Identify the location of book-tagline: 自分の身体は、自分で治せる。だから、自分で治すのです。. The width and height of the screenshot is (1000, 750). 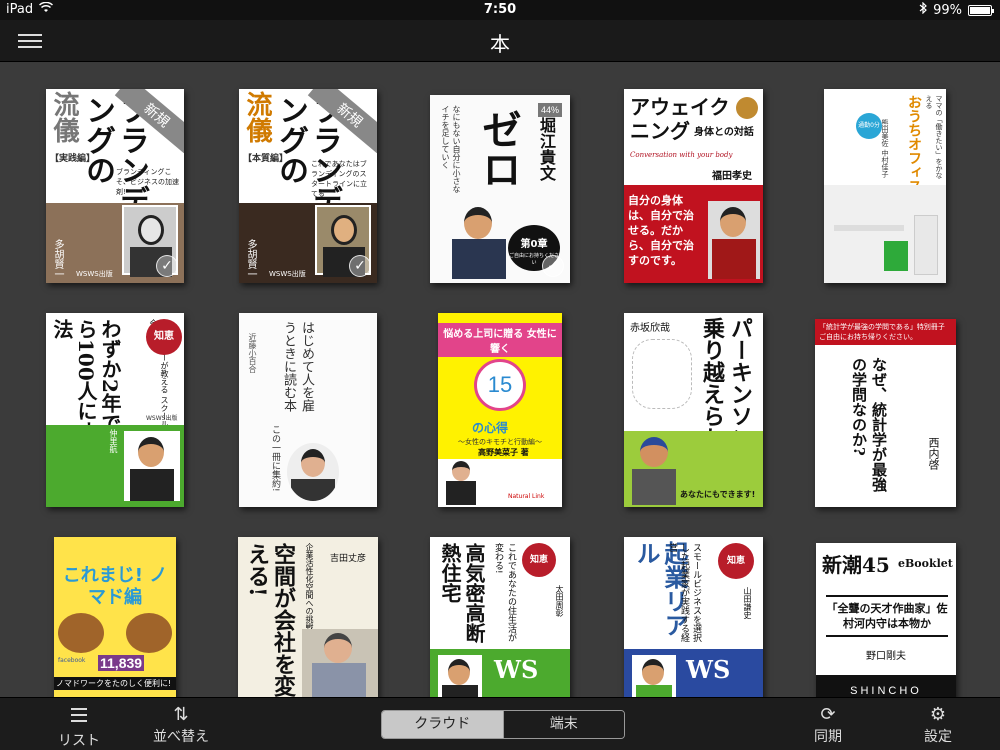
(661, 230).